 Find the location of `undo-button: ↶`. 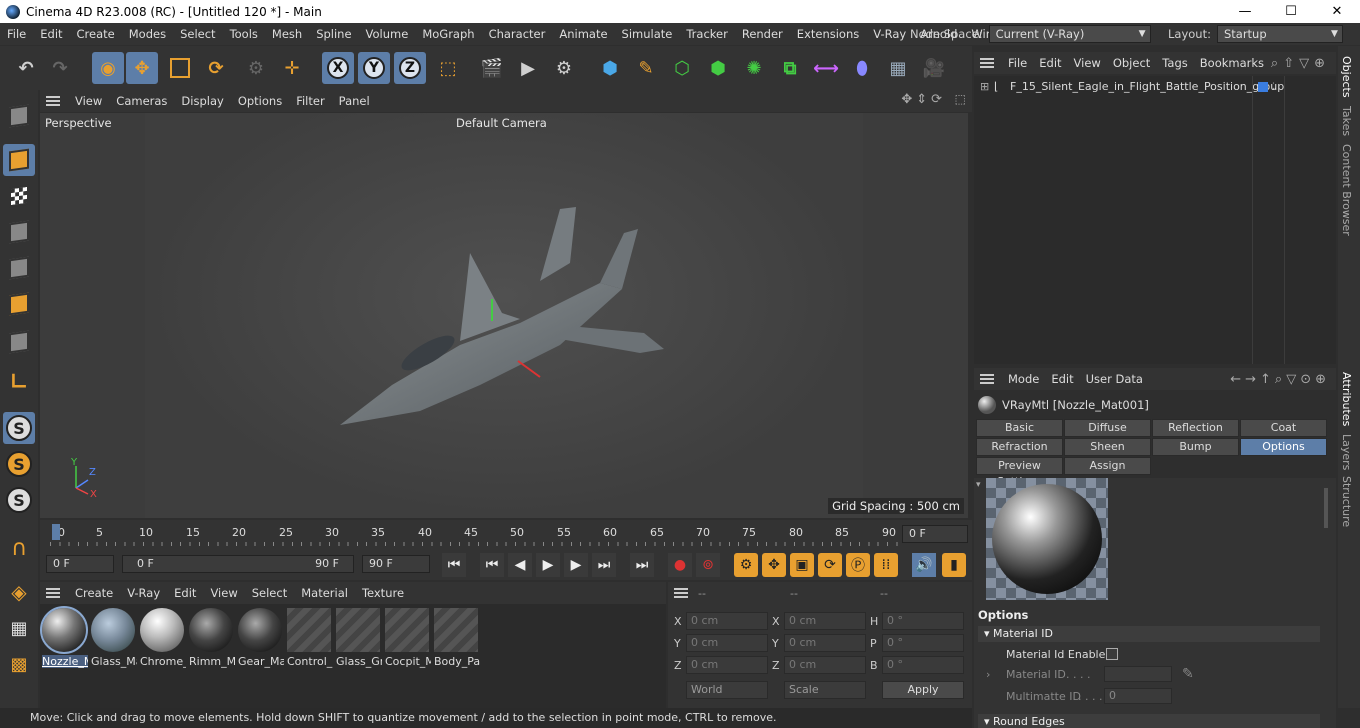

undo-button: ↶ is located at coordinates (26, 68).